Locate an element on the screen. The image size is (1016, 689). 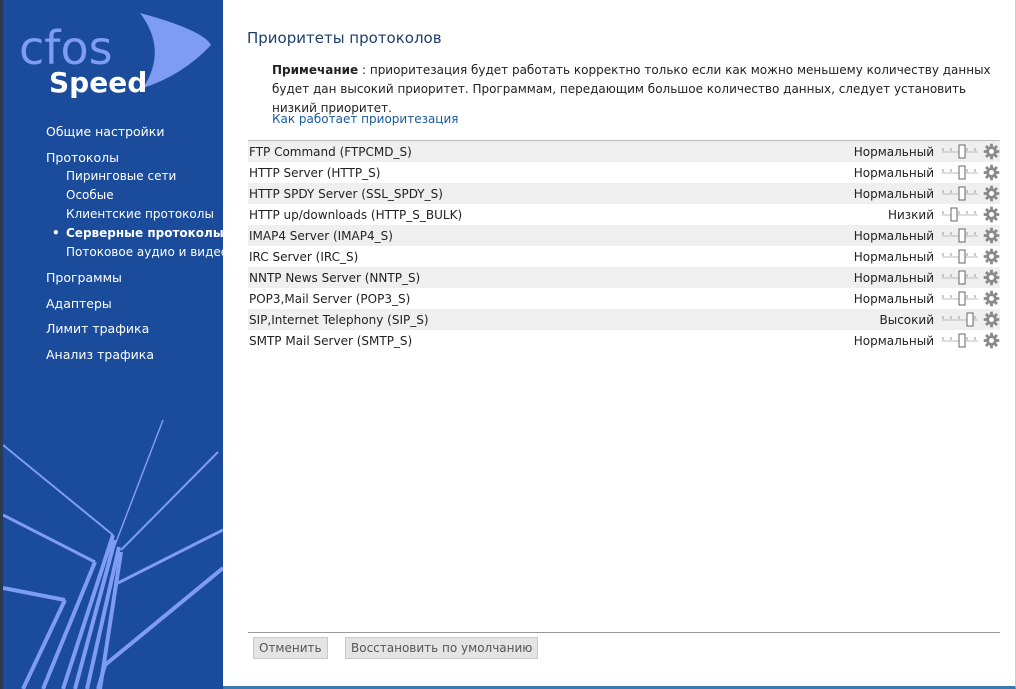
page-title: Приоритеты протоколов is located at coordinates (344, 38).